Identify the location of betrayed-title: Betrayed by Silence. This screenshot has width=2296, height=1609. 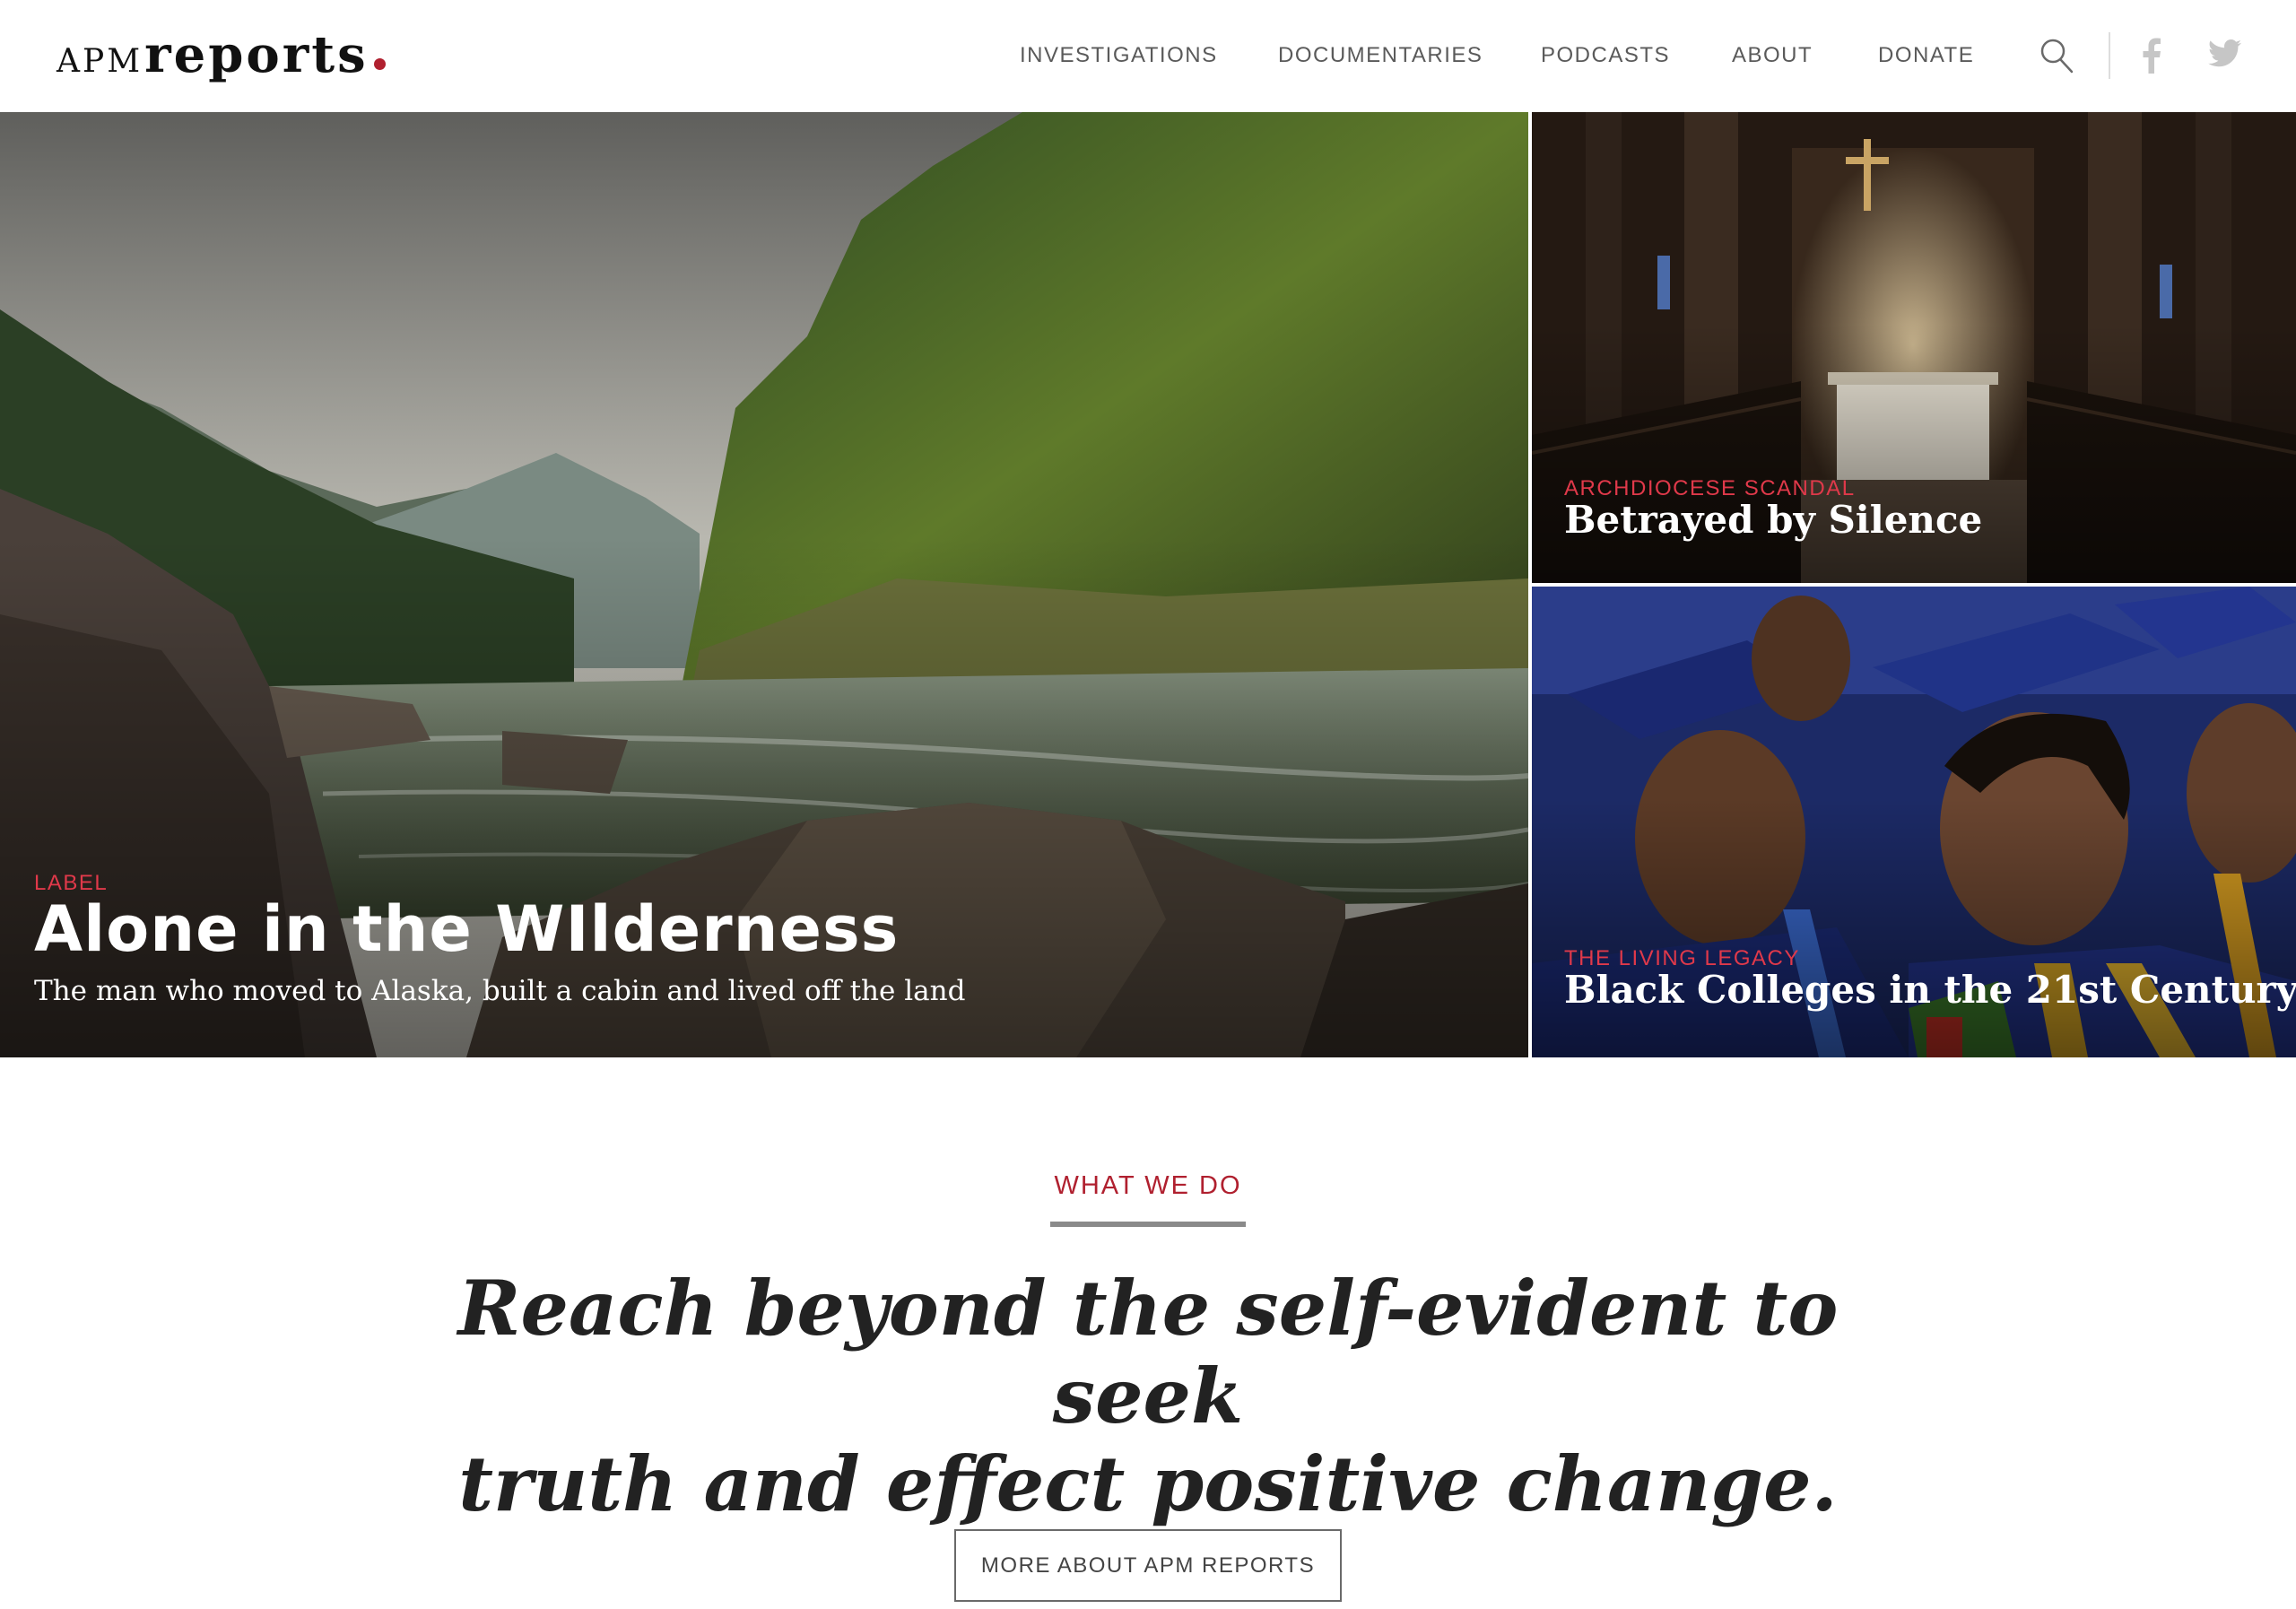
(1773, 520).